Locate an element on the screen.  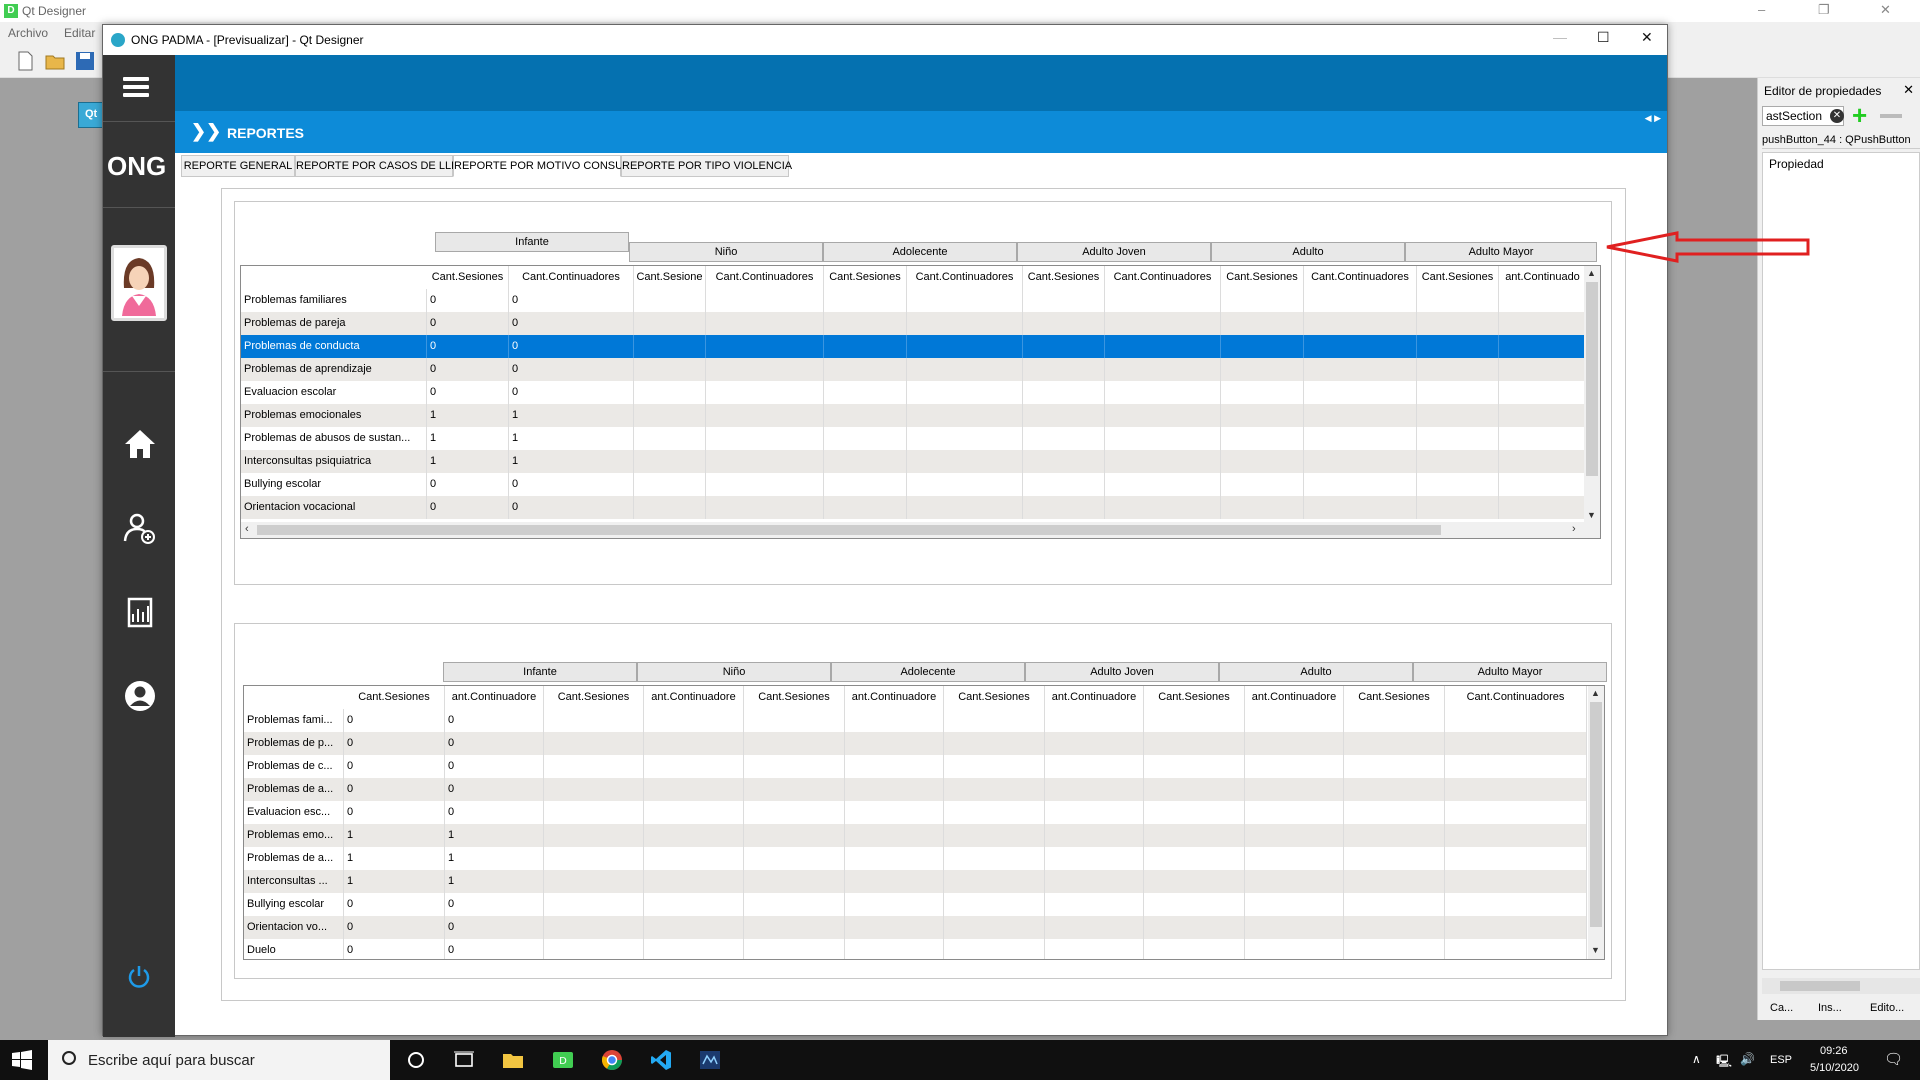
save-icon is located at coordinates (85, 61).